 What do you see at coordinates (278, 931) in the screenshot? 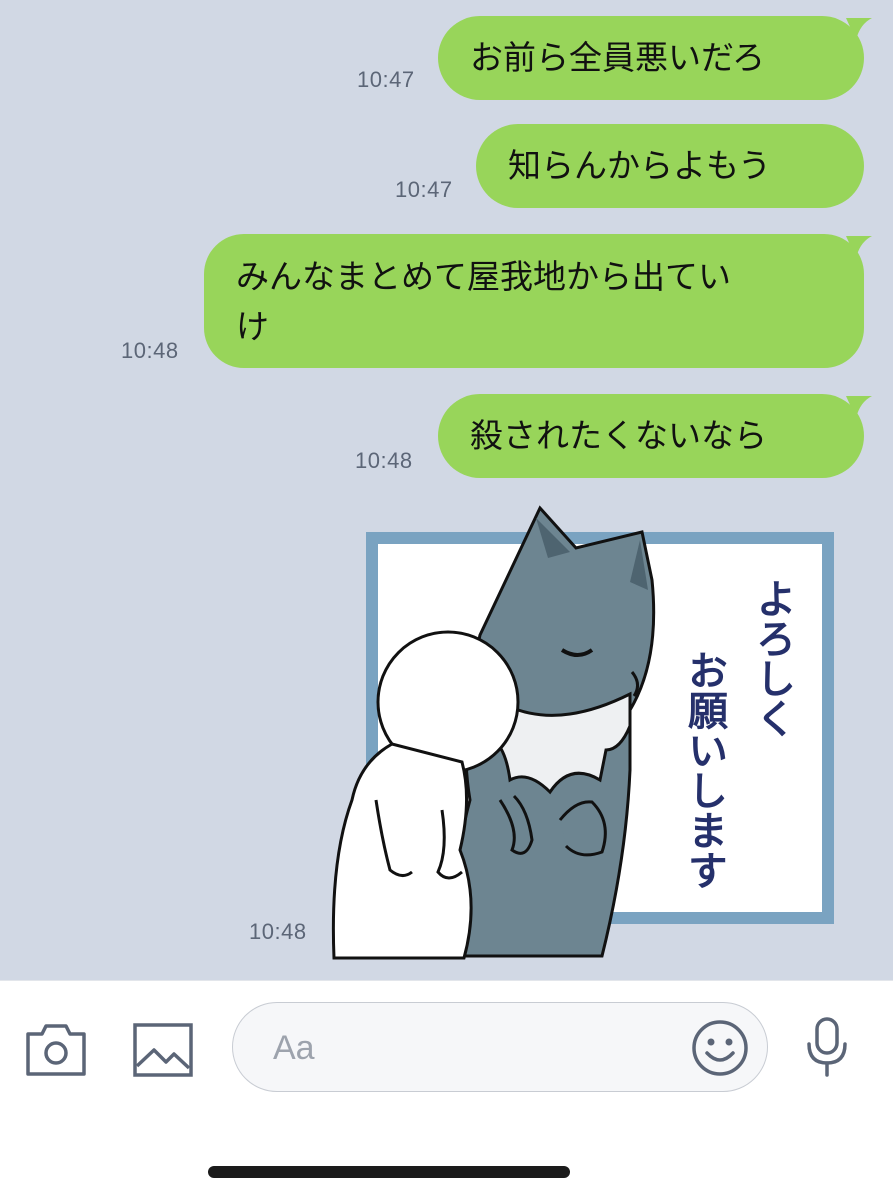
I see `sticker-time: 10:48` at bounding box center [278, 931].